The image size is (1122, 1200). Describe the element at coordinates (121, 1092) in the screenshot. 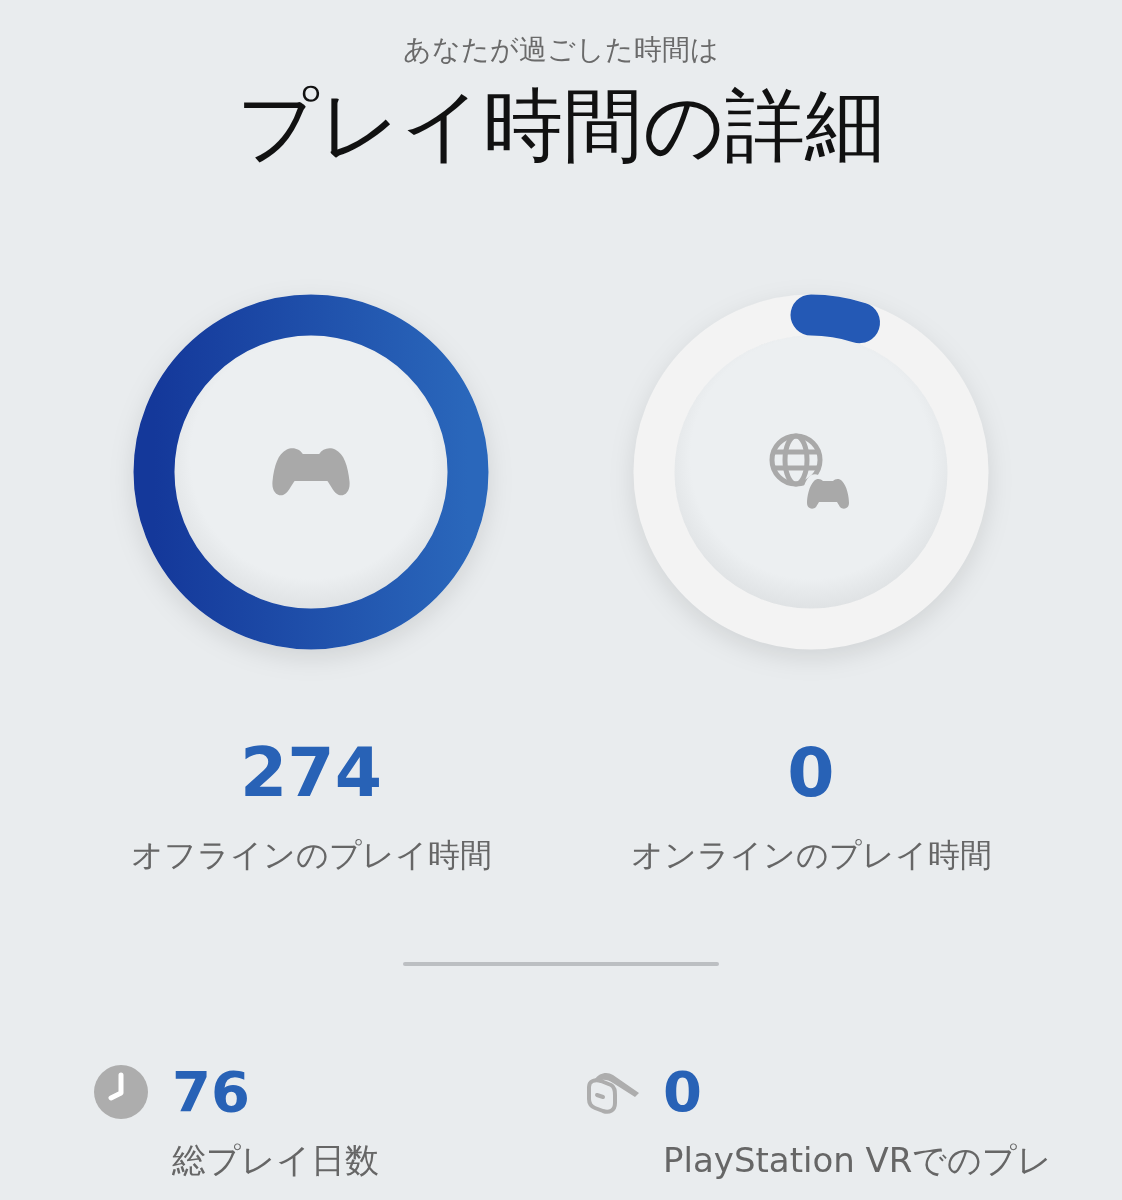

I see `clock-icon` at that location.